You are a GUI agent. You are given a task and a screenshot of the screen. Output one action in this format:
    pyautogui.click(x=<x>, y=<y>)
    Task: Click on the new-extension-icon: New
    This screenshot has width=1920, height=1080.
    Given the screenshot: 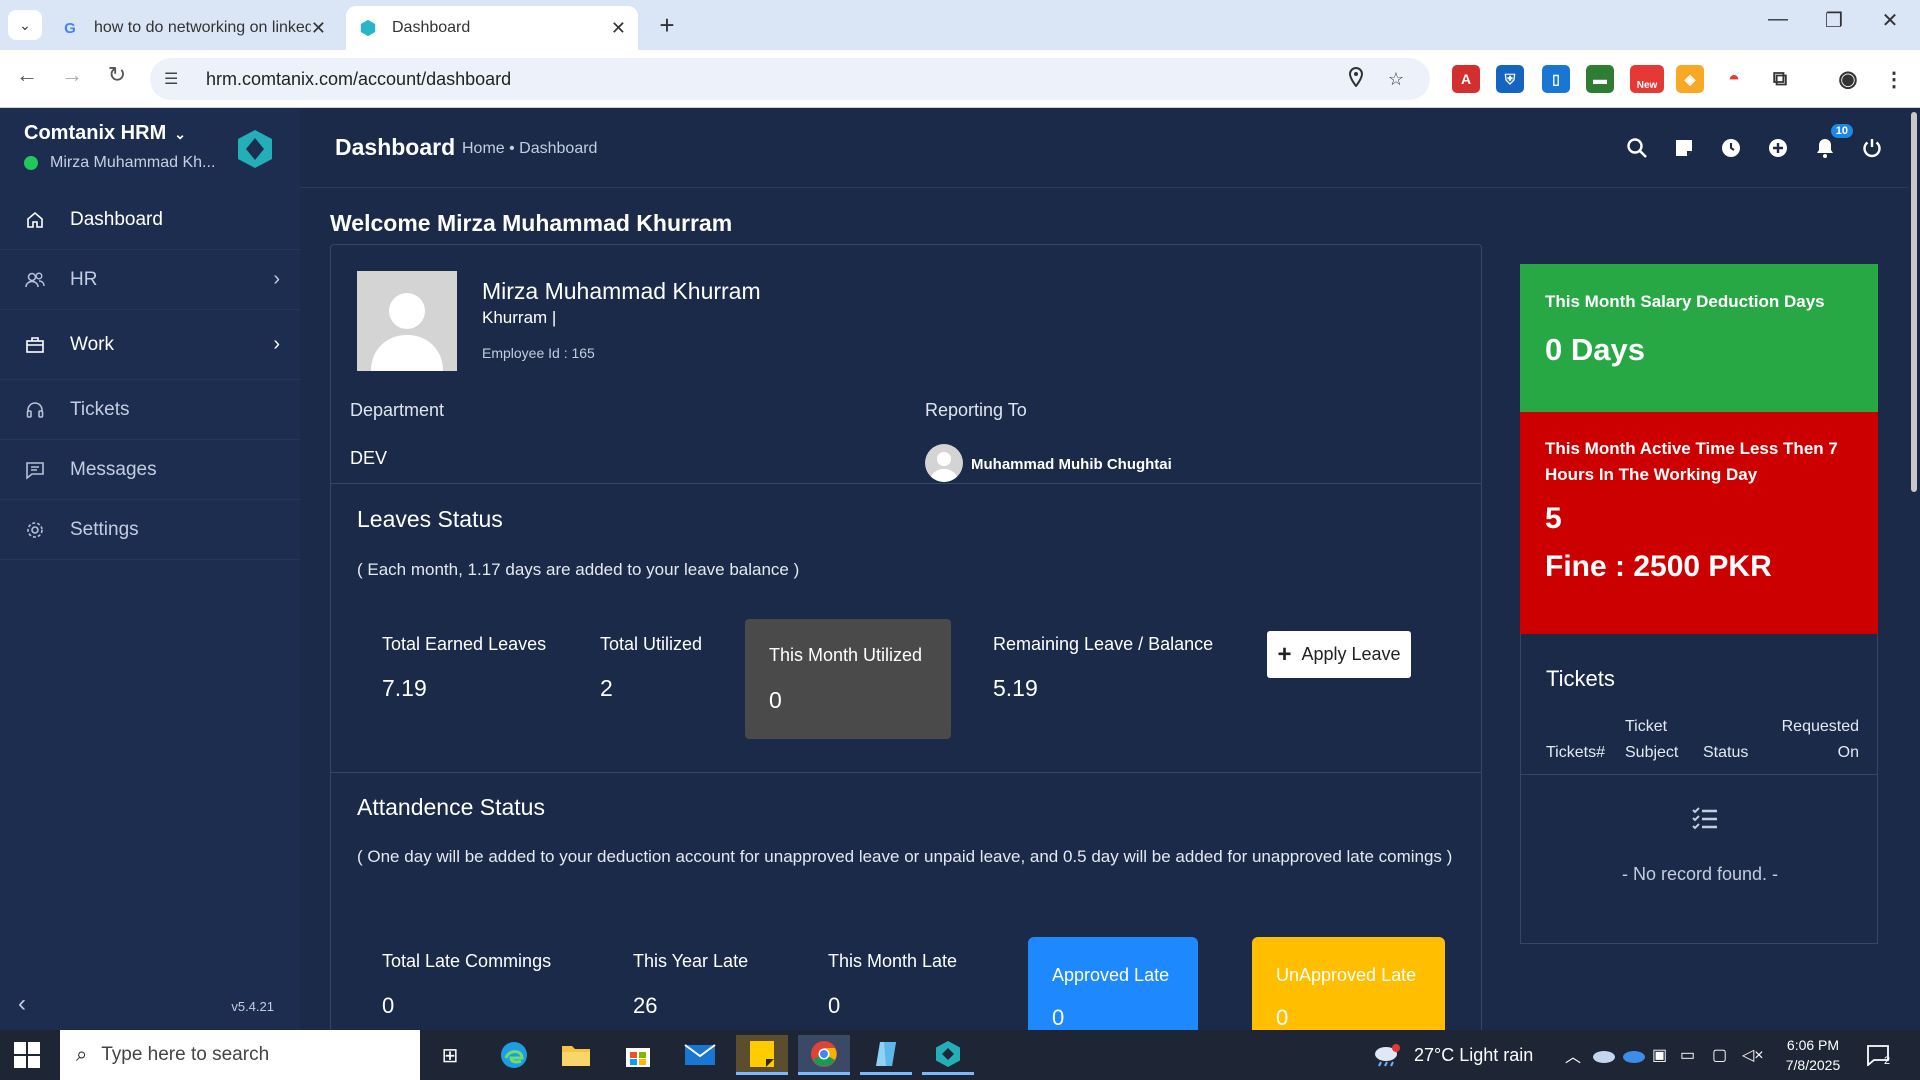 What is the action you would take?
    pyautogui.click(x=1647, y=79)
    